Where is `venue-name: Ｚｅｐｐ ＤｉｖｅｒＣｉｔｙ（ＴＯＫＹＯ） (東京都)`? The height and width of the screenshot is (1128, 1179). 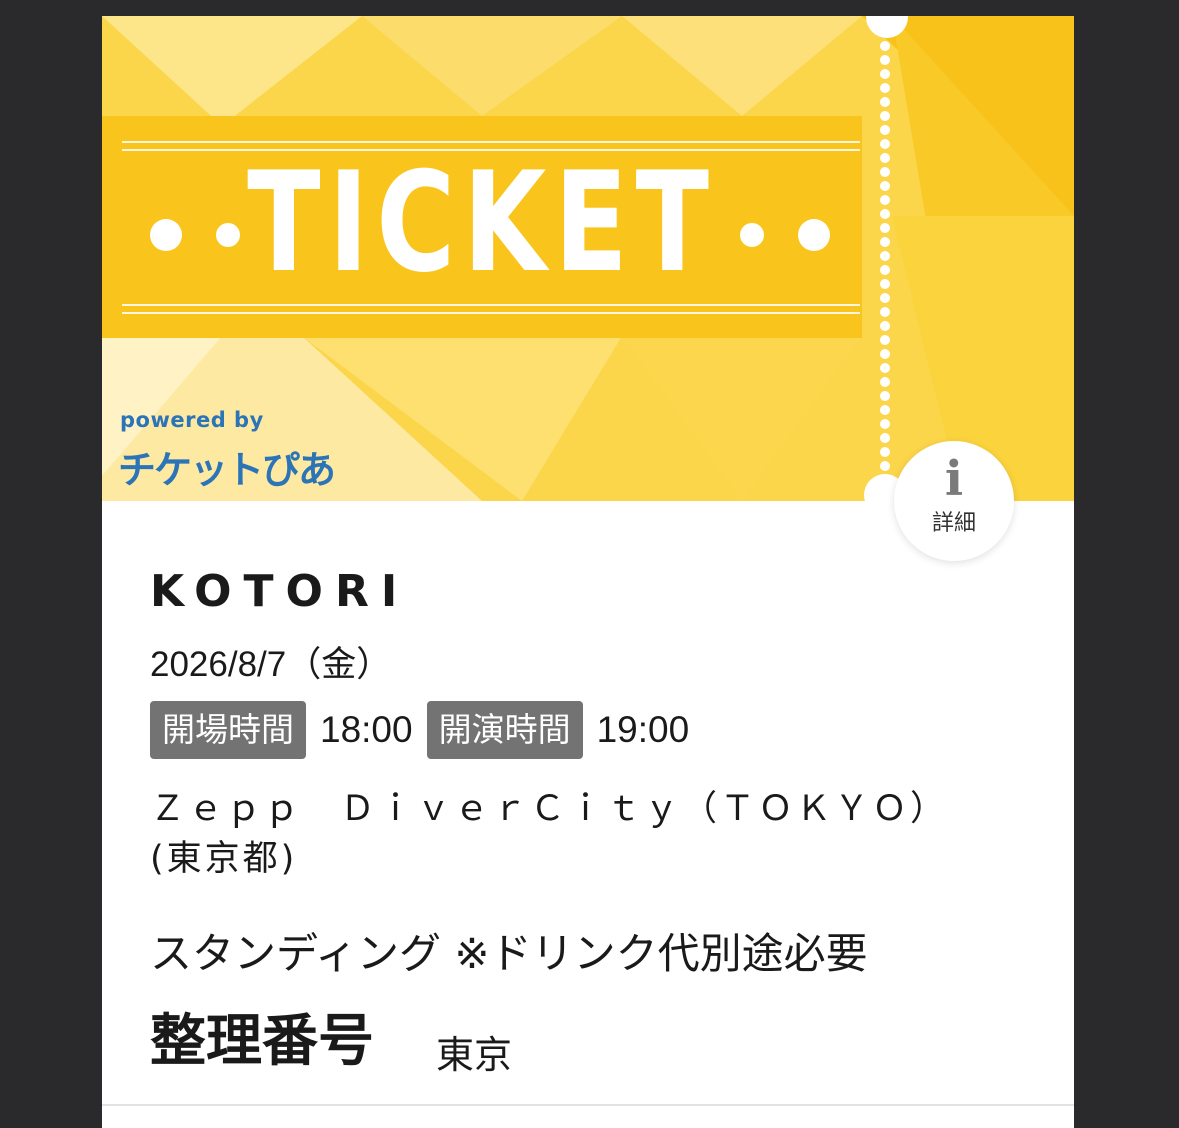 venue-name: Ｚｅｐｐ ＤｉｖｅｒＣｉｔｙ（ＴＯＫＹＯ） (東京都) is located at coordinates (549, 834).